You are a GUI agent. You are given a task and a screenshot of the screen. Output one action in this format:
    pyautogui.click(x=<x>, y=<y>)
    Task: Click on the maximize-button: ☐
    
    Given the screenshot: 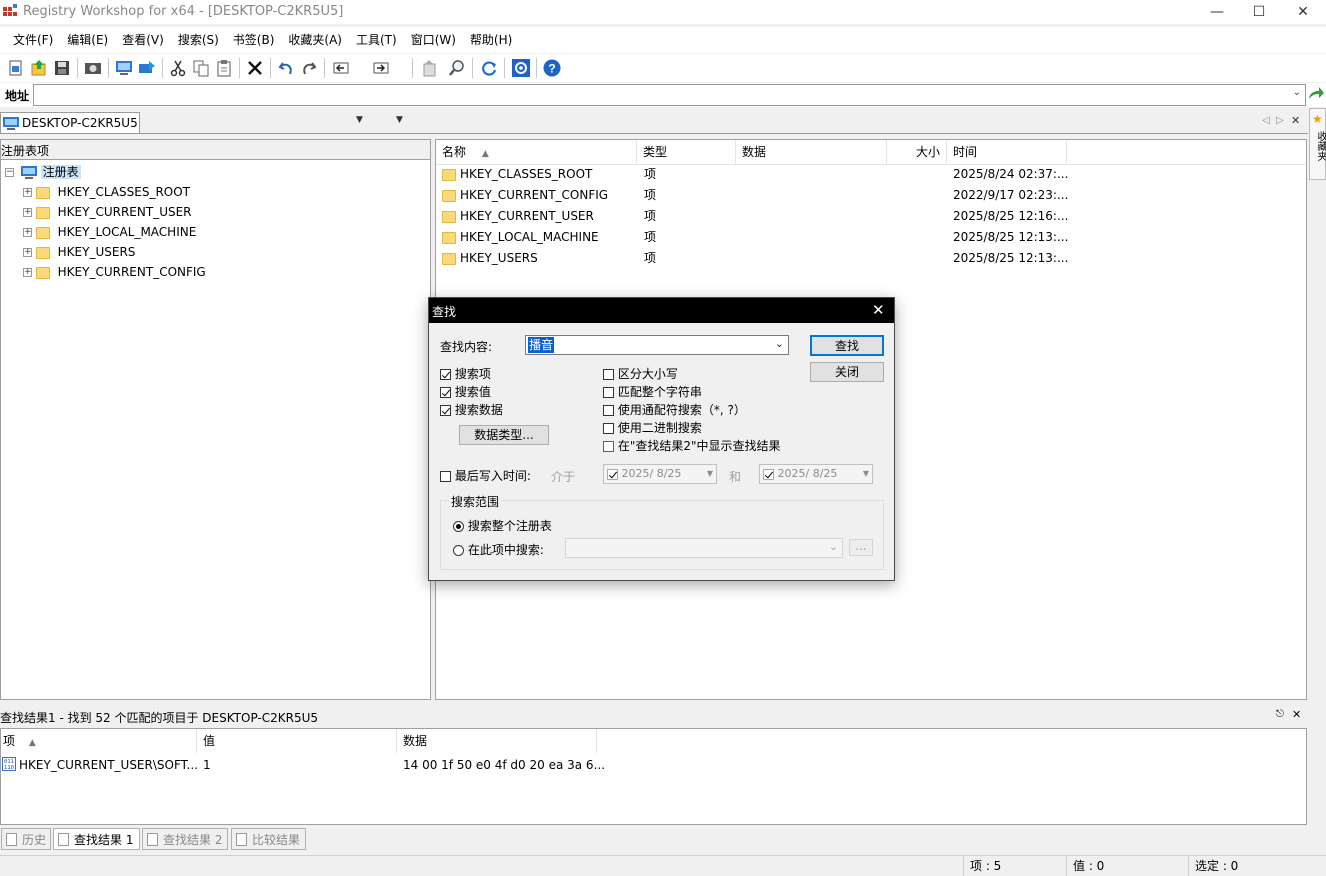 What is the action you would take?
    pyautogui.click(x=1259, y=12)
    